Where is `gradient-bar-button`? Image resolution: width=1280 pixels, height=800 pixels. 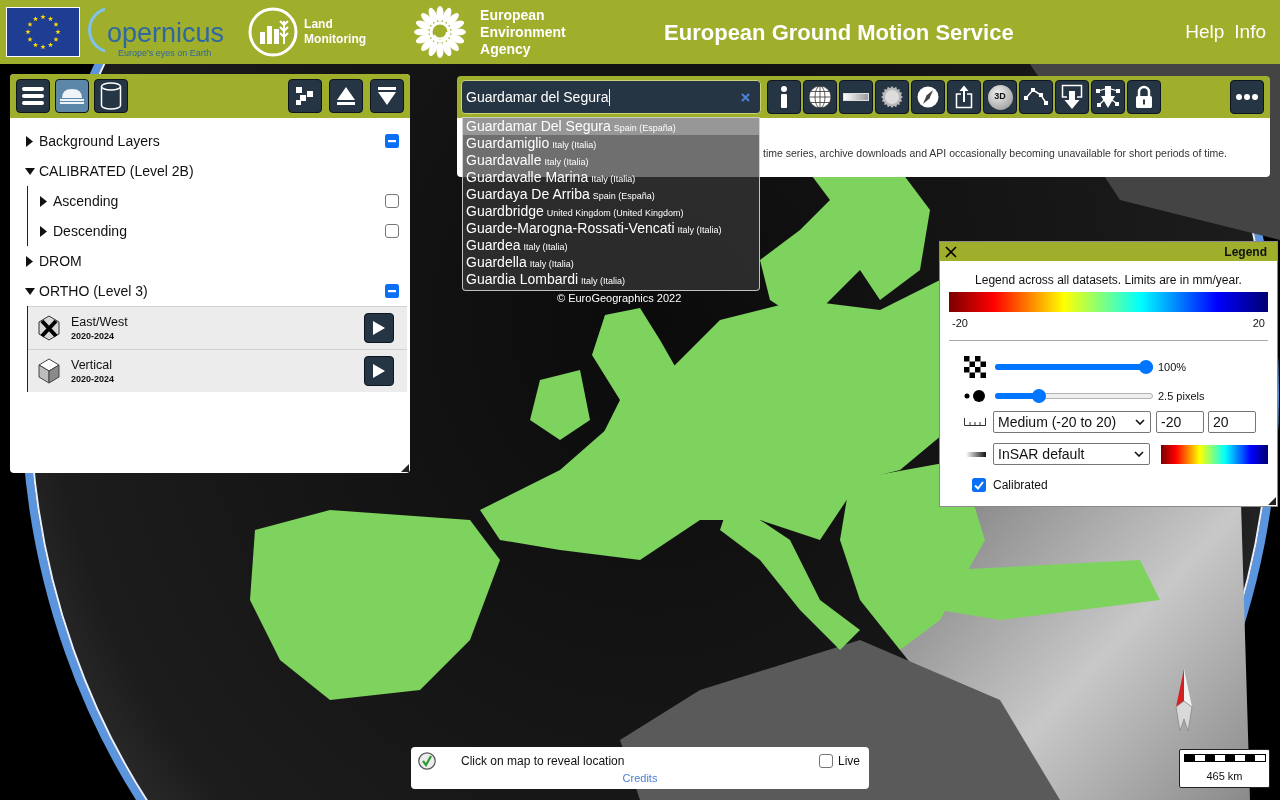 gradient-bar-button is located at coordinates (856, 97).